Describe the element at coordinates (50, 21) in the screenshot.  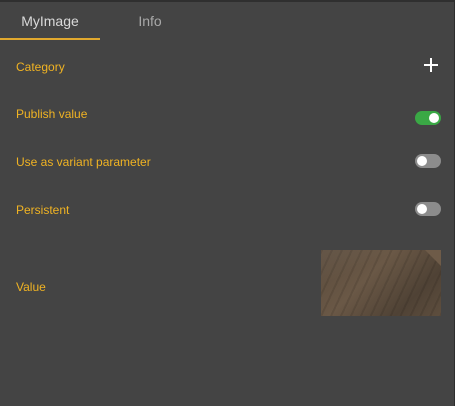
I see `tab-myimage: MyImage` at that location.